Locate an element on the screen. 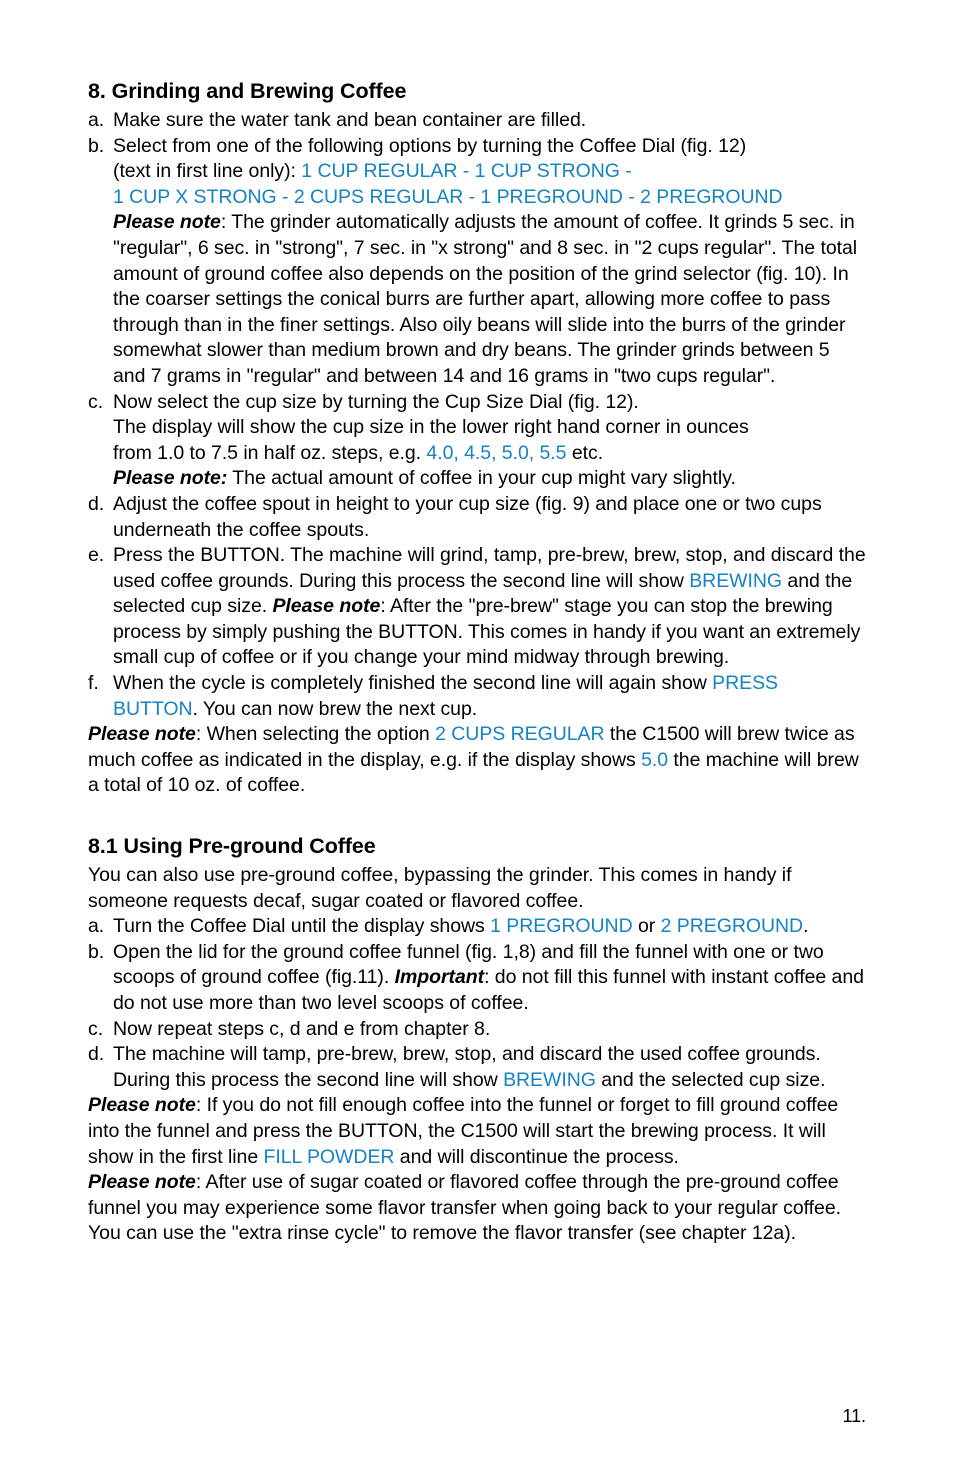 The image size is (954, 1475). section-8-1-heading: 8.1 Using Pre-ground Coffee is located at coordinates (232, 846).